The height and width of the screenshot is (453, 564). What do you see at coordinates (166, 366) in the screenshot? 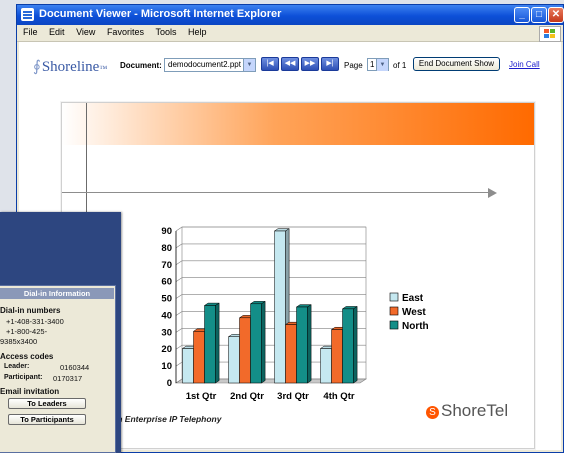
I see `y-tick-label: 10` at bounding box center [166, 366].